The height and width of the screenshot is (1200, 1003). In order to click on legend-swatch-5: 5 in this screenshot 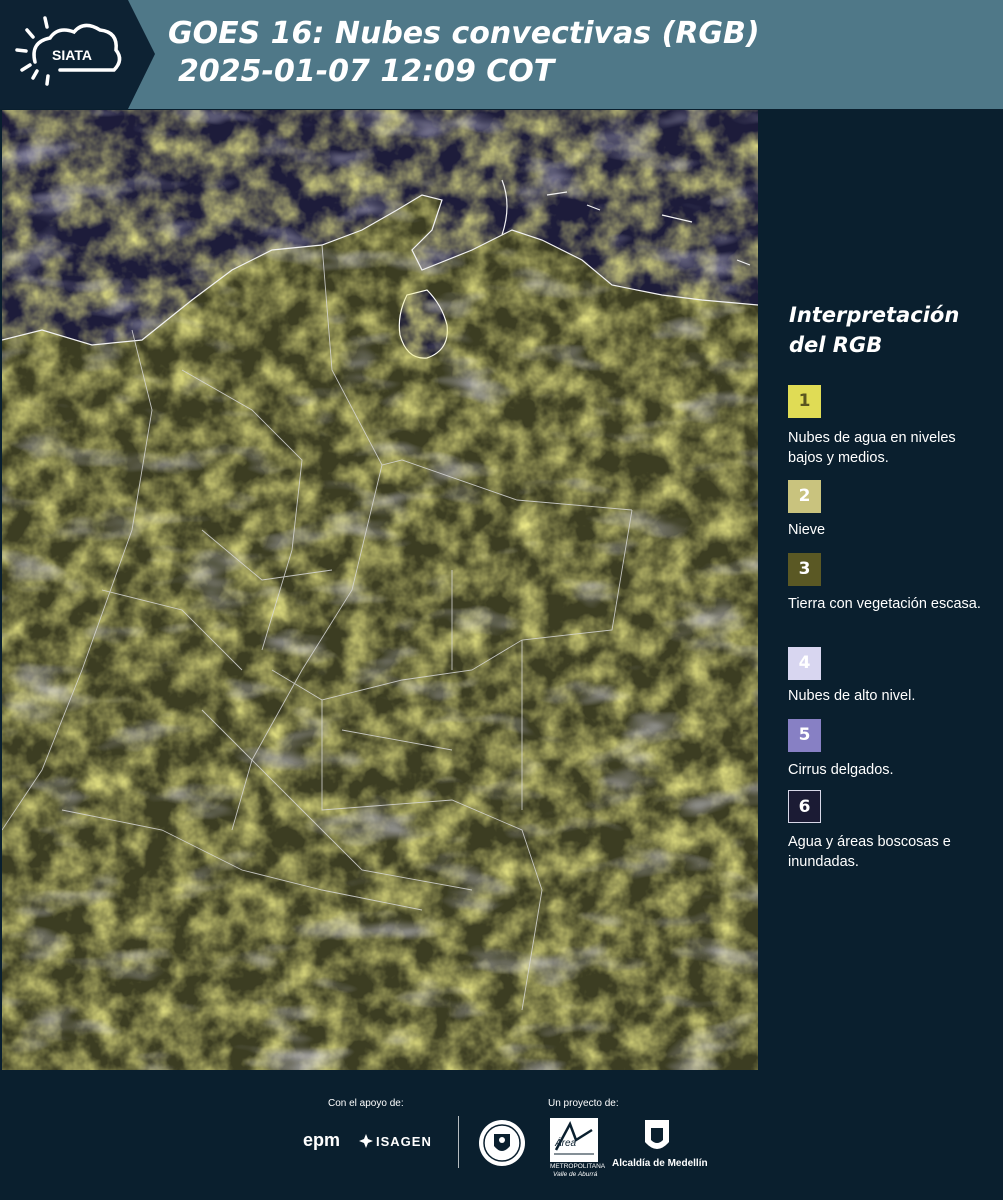, I will do `click(804, 735)`.